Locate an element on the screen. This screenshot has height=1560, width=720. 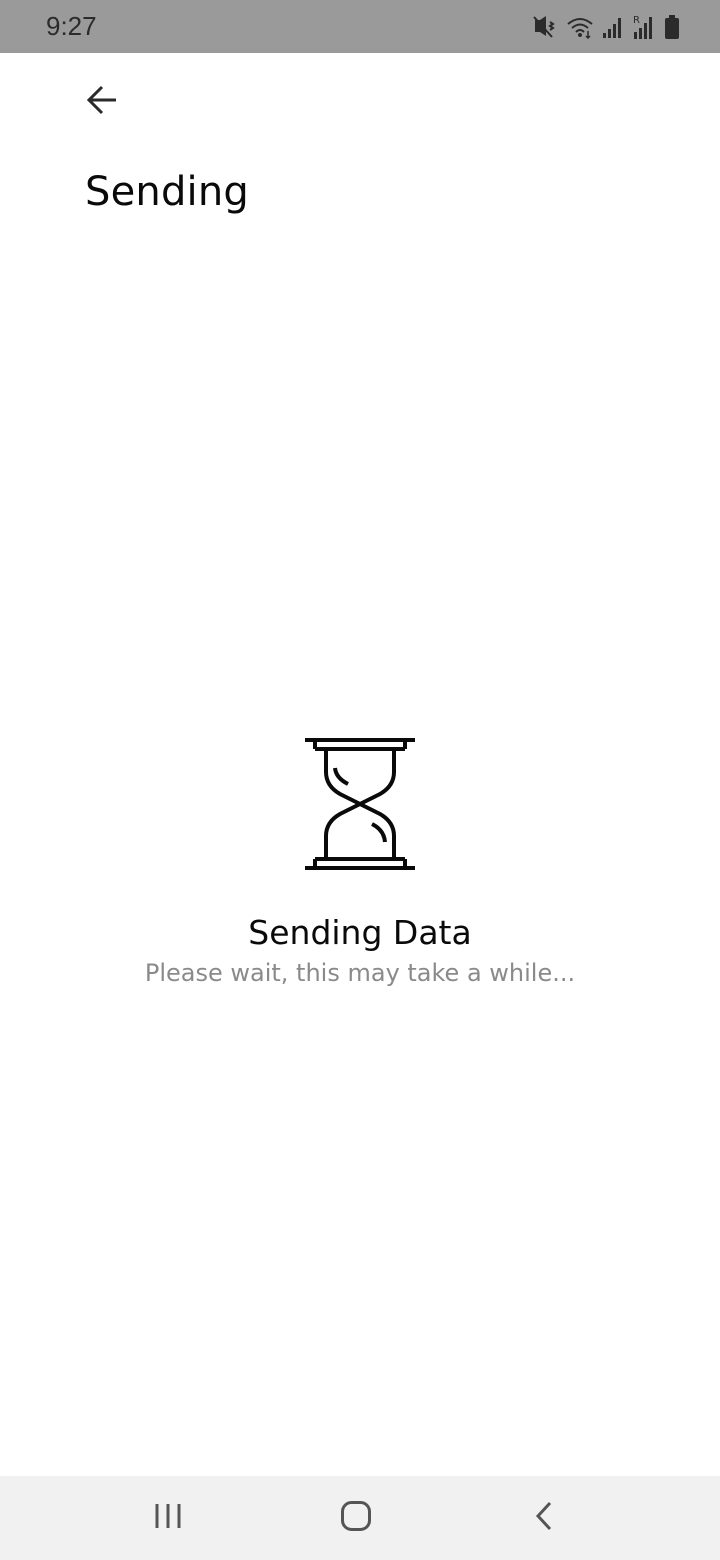
recent-apps-button is located at coordinates (169, 1518).